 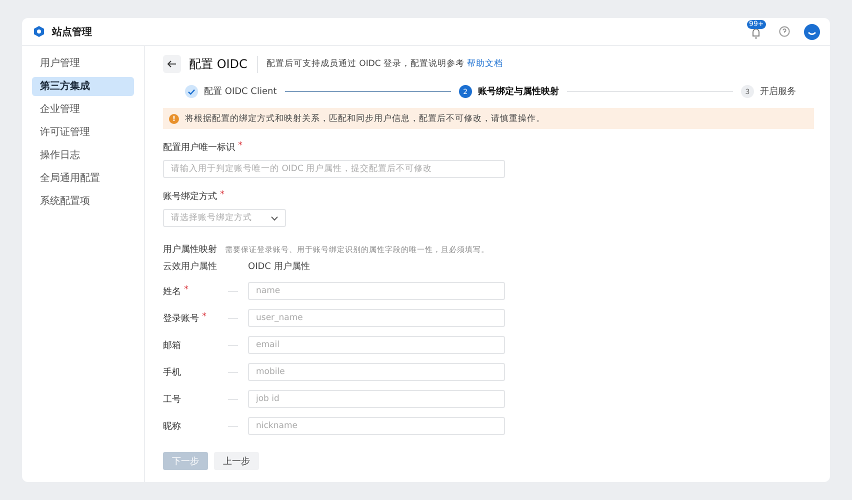 I want to click on sidebar-item: 全局通用配置, so click(x=83, y=178).